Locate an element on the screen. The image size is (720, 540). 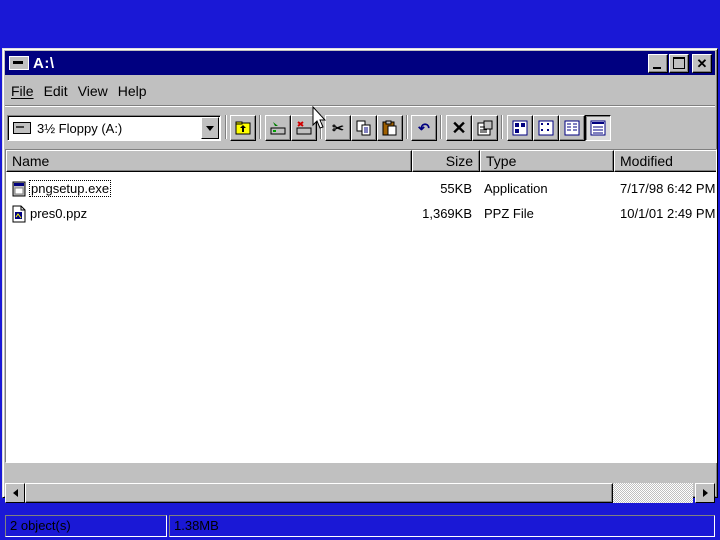
menu-help: Help is located at coordinates (132, 91).